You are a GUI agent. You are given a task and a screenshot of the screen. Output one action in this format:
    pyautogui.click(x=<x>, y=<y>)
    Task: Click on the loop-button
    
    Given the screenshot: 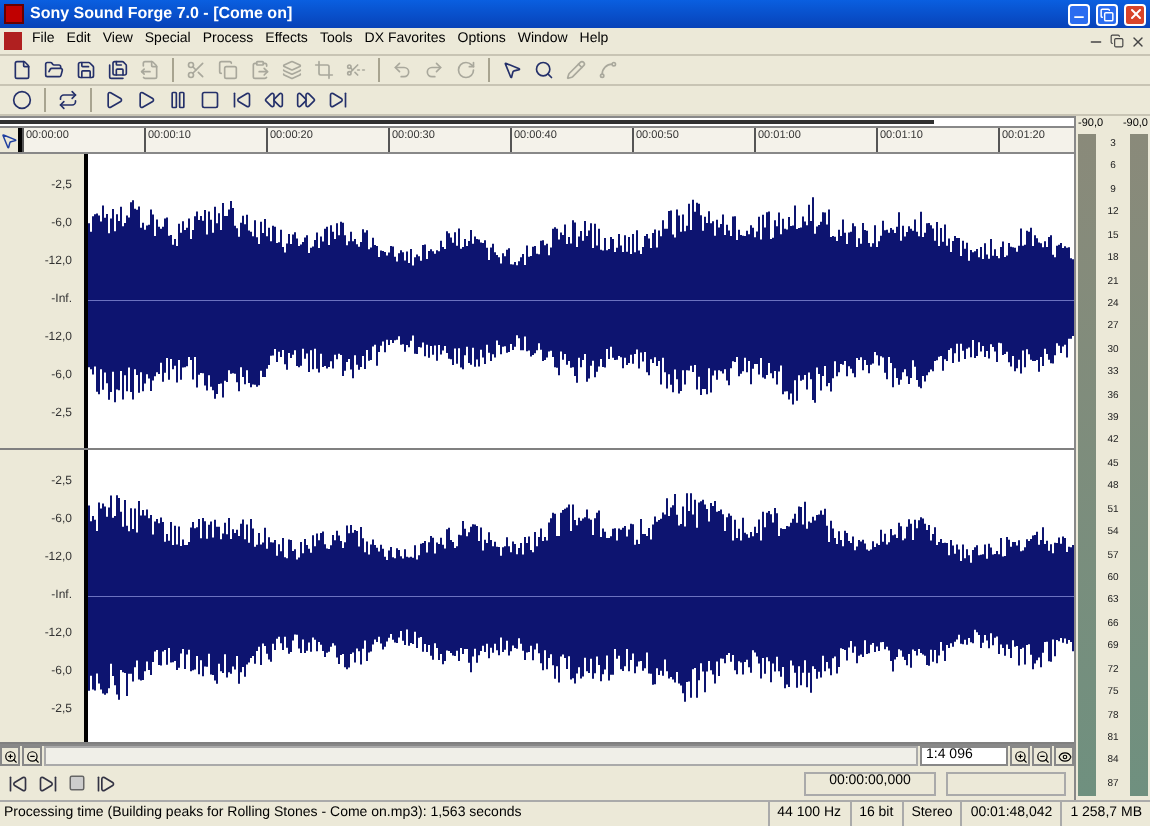 What is the action you would take?
    pyautogui.click(x=68, y=100)
    